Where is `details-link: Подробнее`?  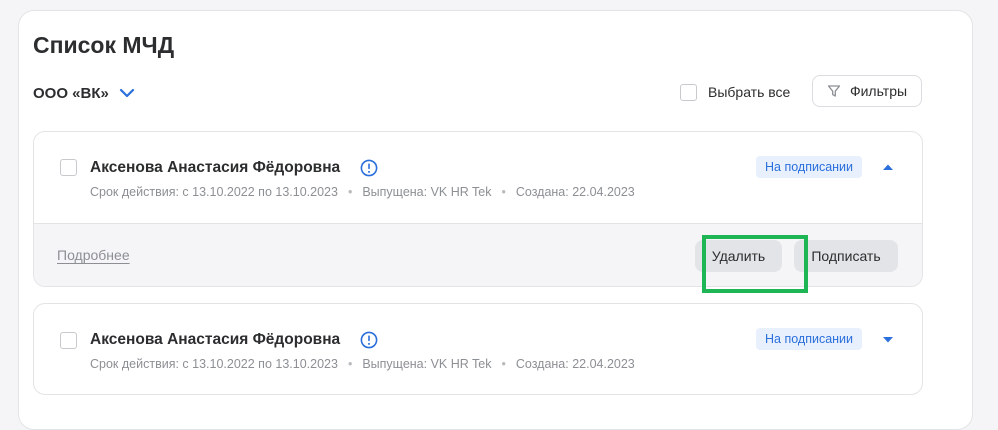
details-link: Подробнее is located at coordinates (93, 255).